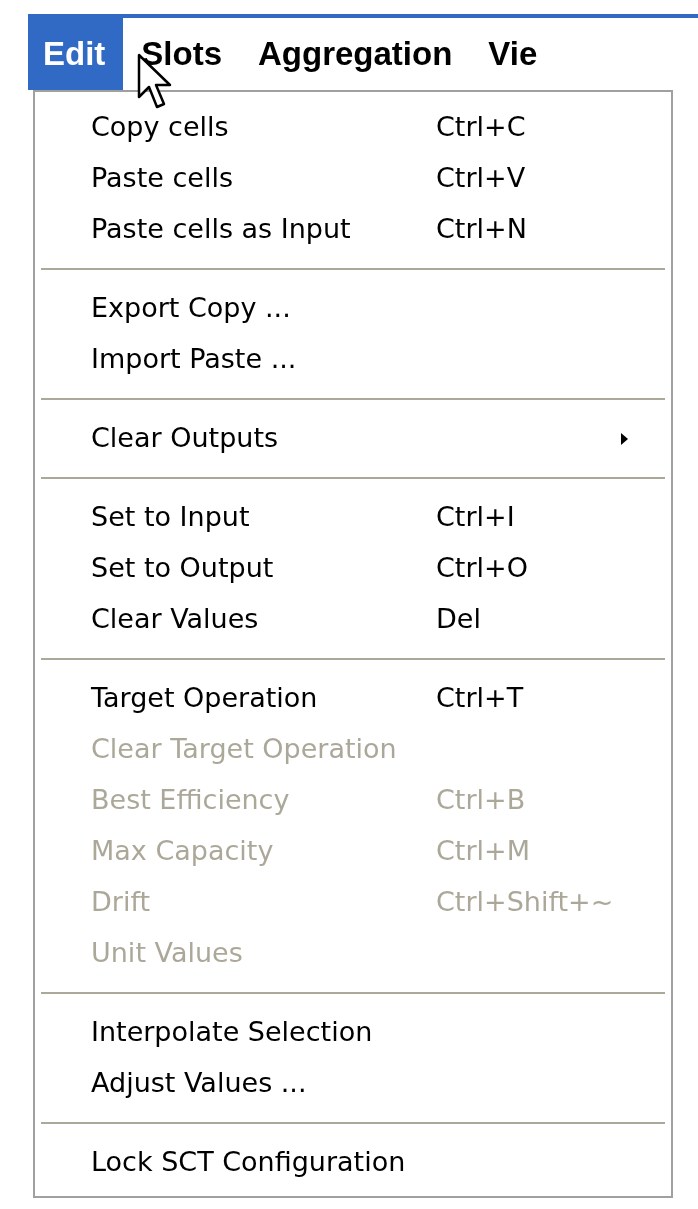  What do you see at coordinates (353, 619) in the screenshot?
I see `menu-item: Clear Values Del` at bounding box center [353, 619].